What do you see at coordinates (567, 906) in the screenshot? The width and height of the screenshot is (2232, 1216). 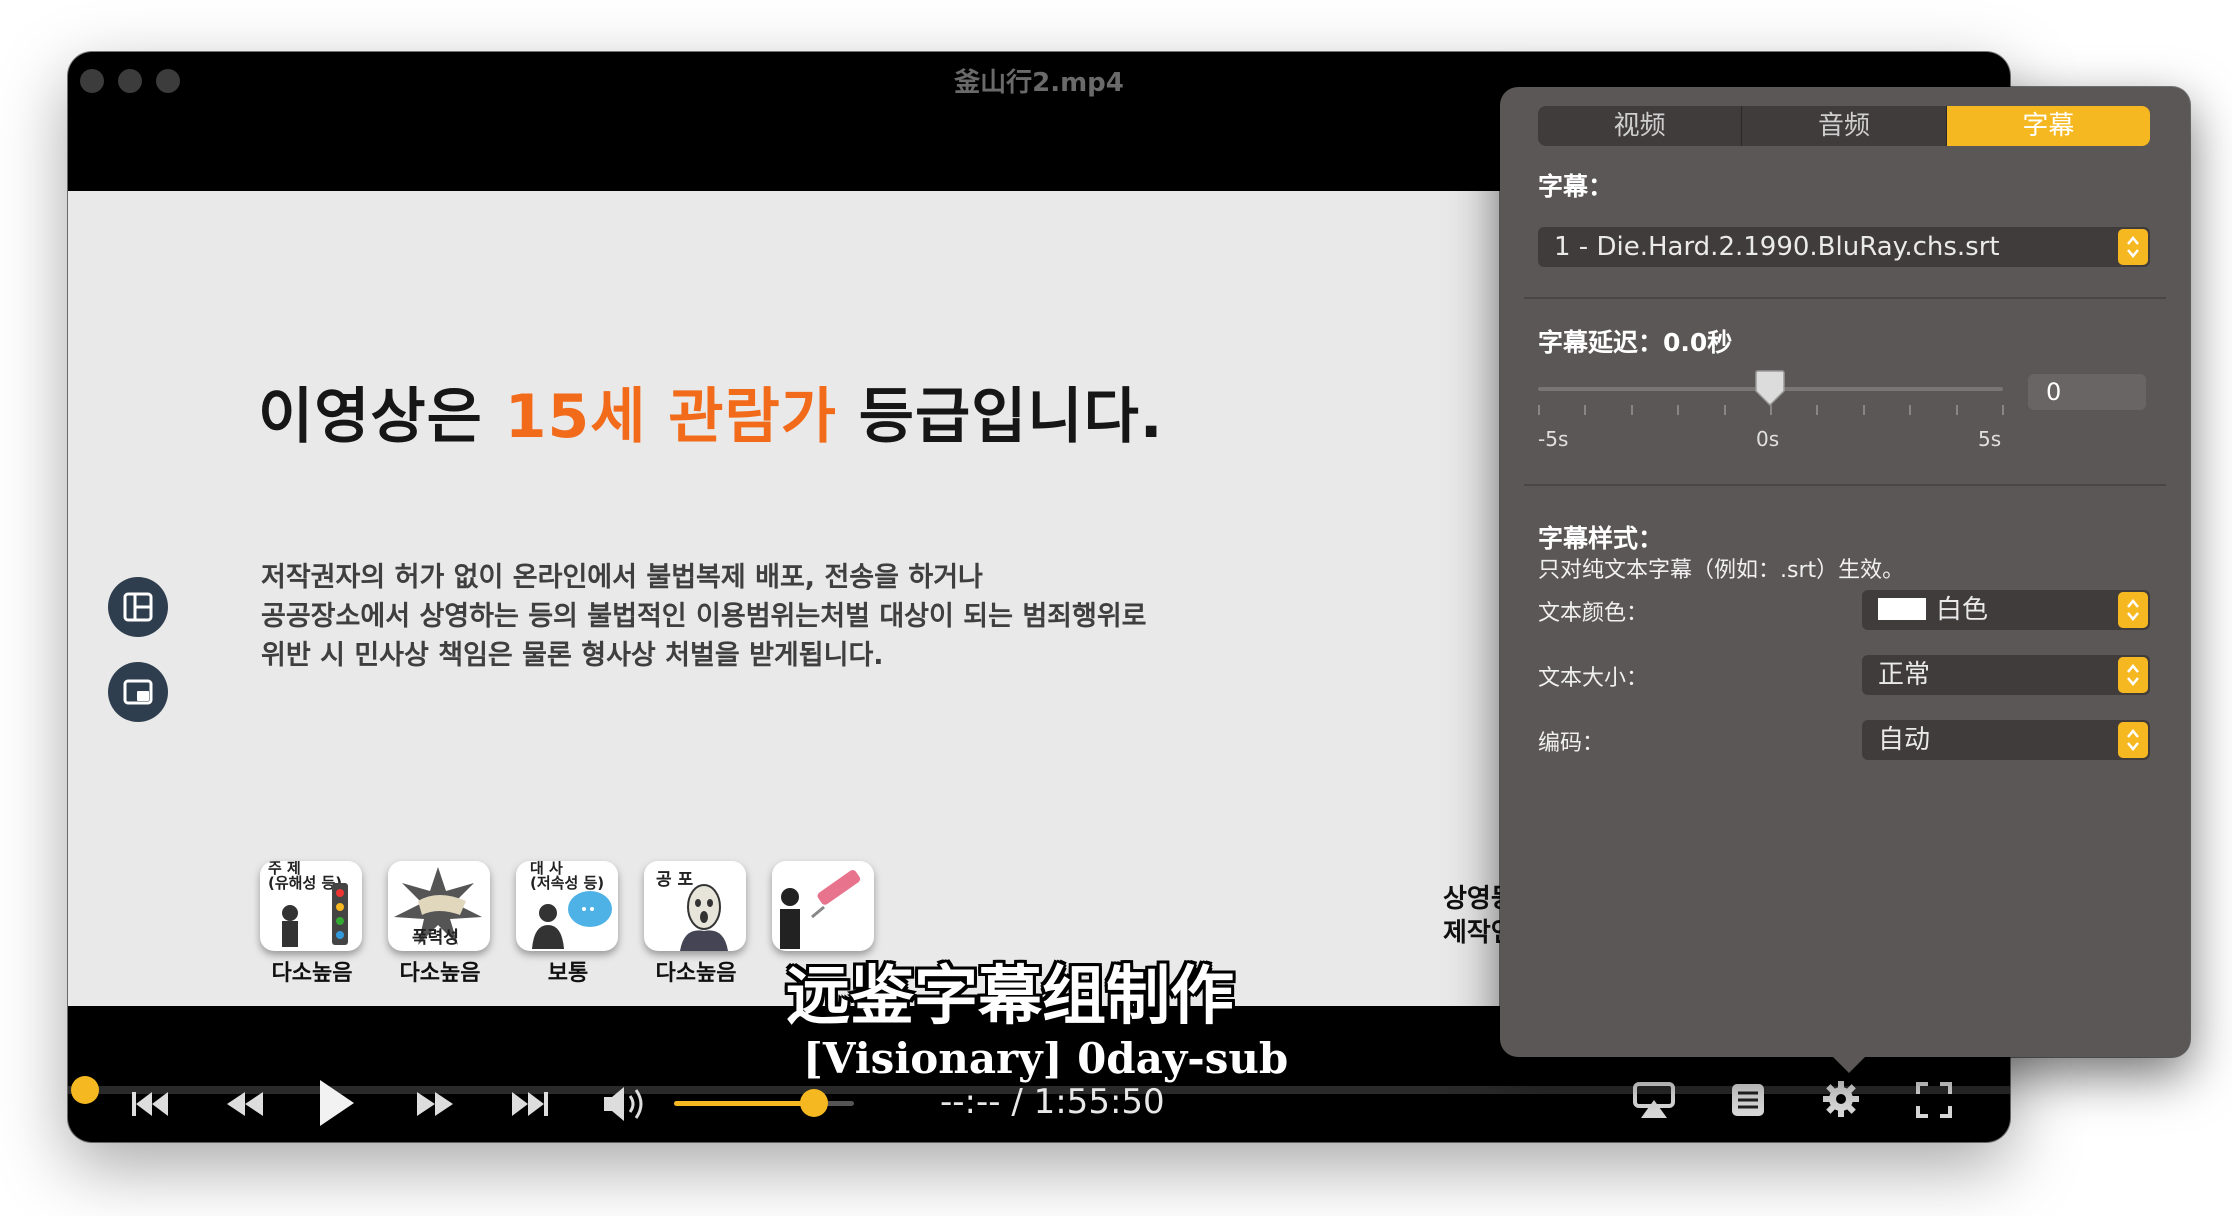 I see `dialogue-category-icon: 대 사 (저속성 등)` at bounding box center [567, 906].